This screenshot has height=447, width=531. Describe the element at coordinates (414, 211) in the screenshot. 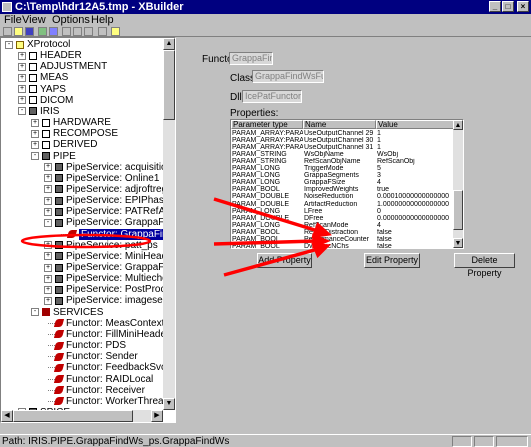

I see `cell-value: 0` at that location.